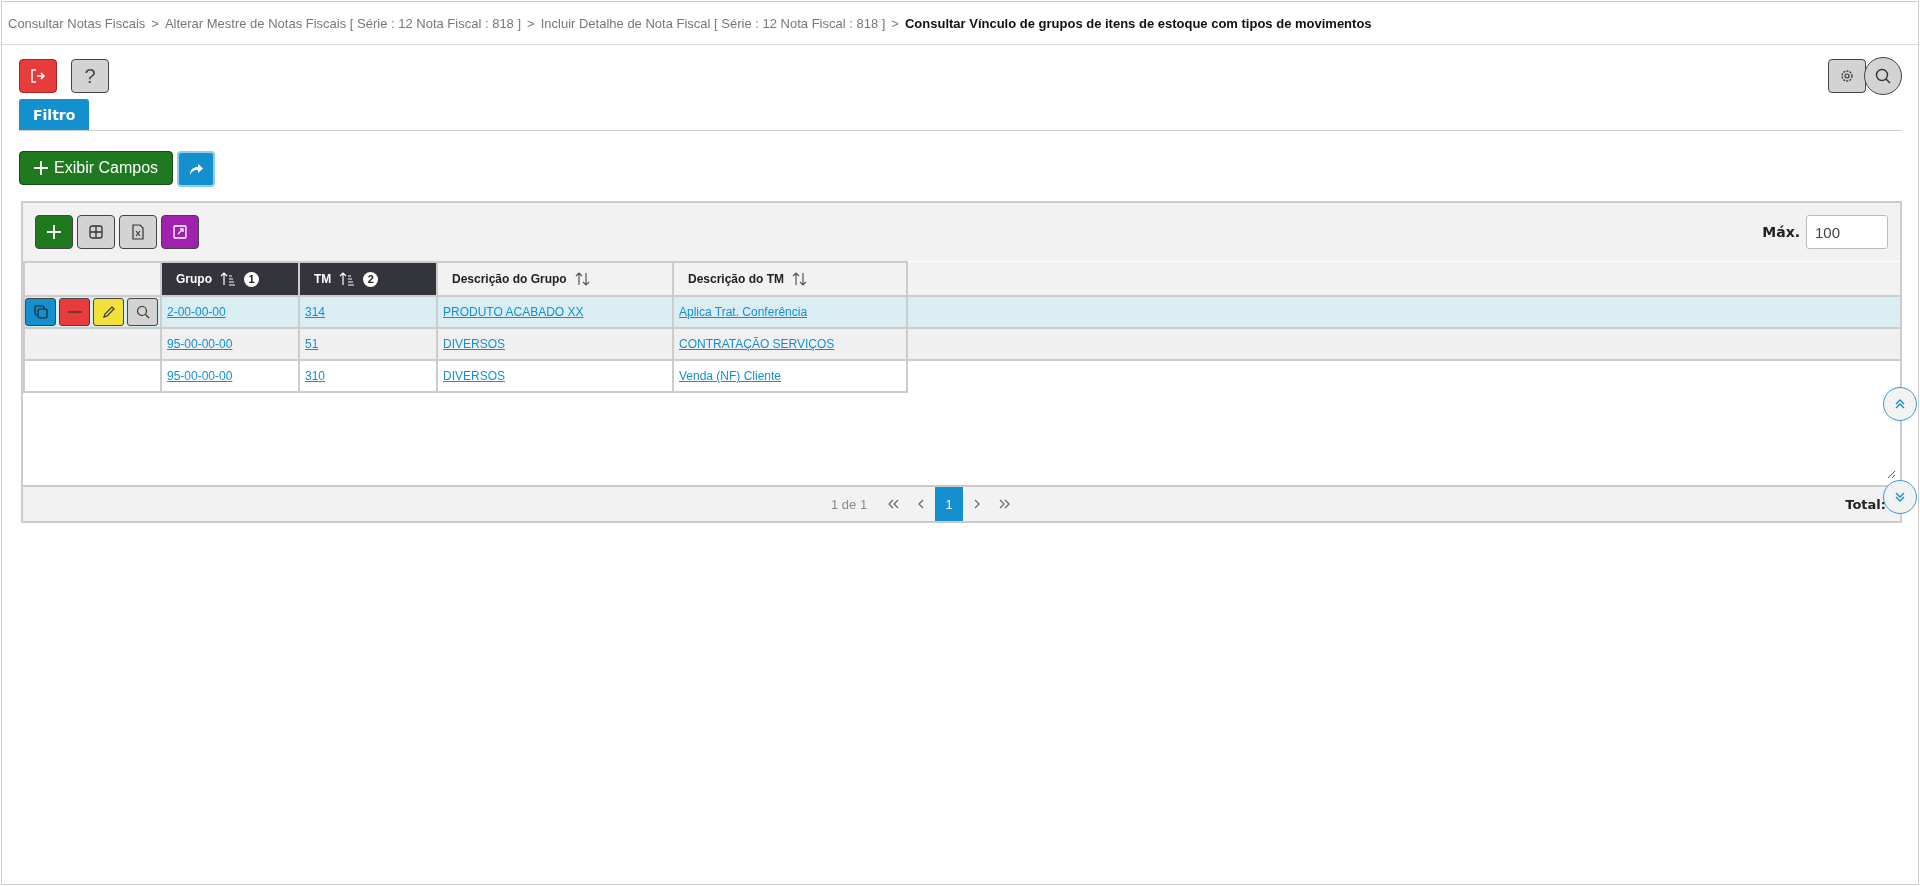 The height and width of the screenshot is (886, 1920). I want to click on exit-button, so click(38, 76).